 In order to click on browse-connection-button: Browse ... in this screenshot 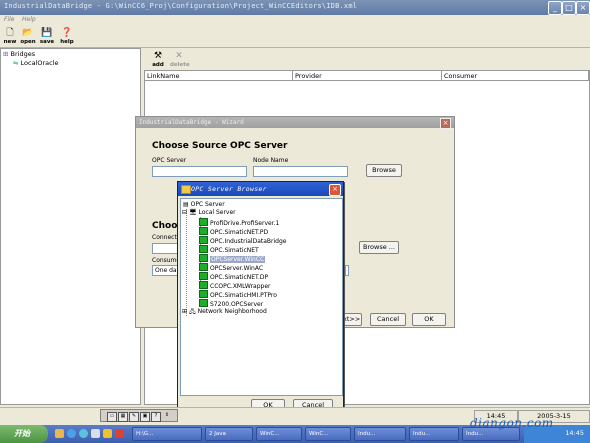, I will do `click(379, 247)`.